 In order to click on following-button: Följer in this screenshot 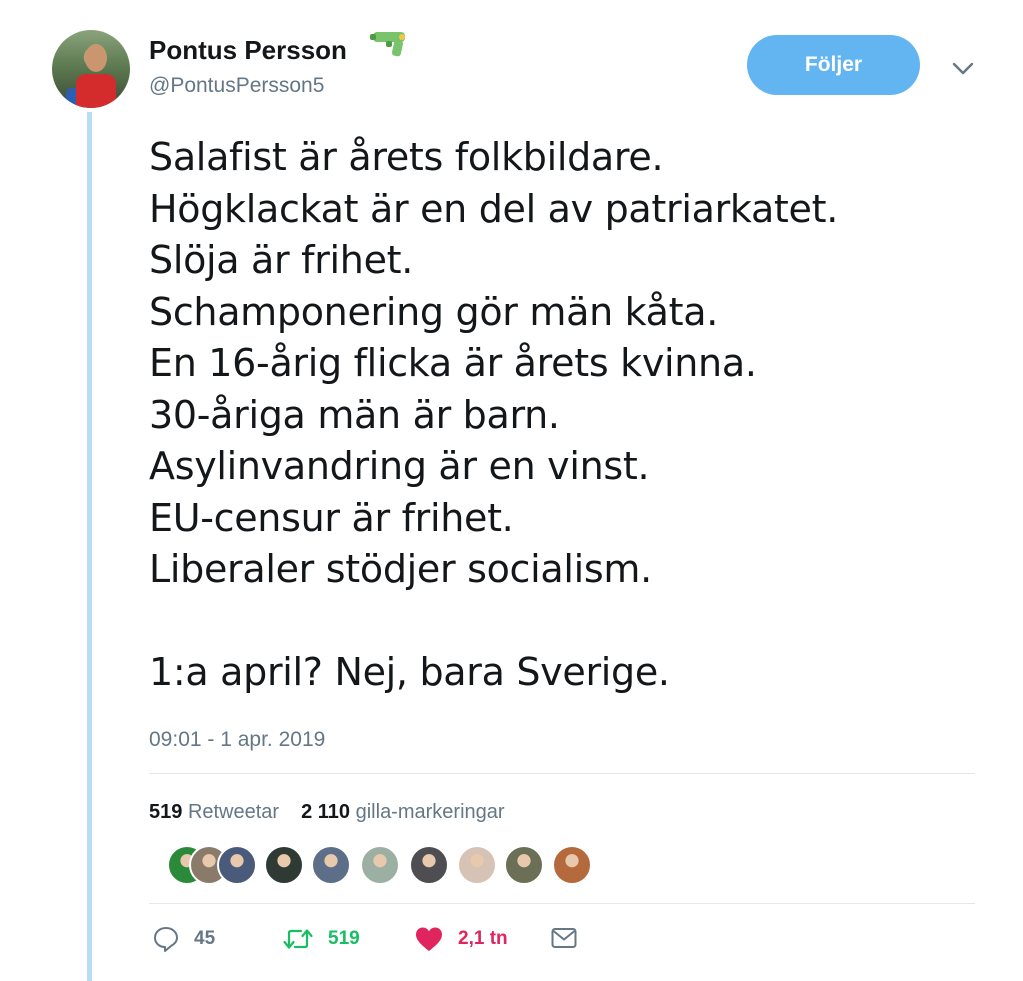, I will do `click(833, 65)`.